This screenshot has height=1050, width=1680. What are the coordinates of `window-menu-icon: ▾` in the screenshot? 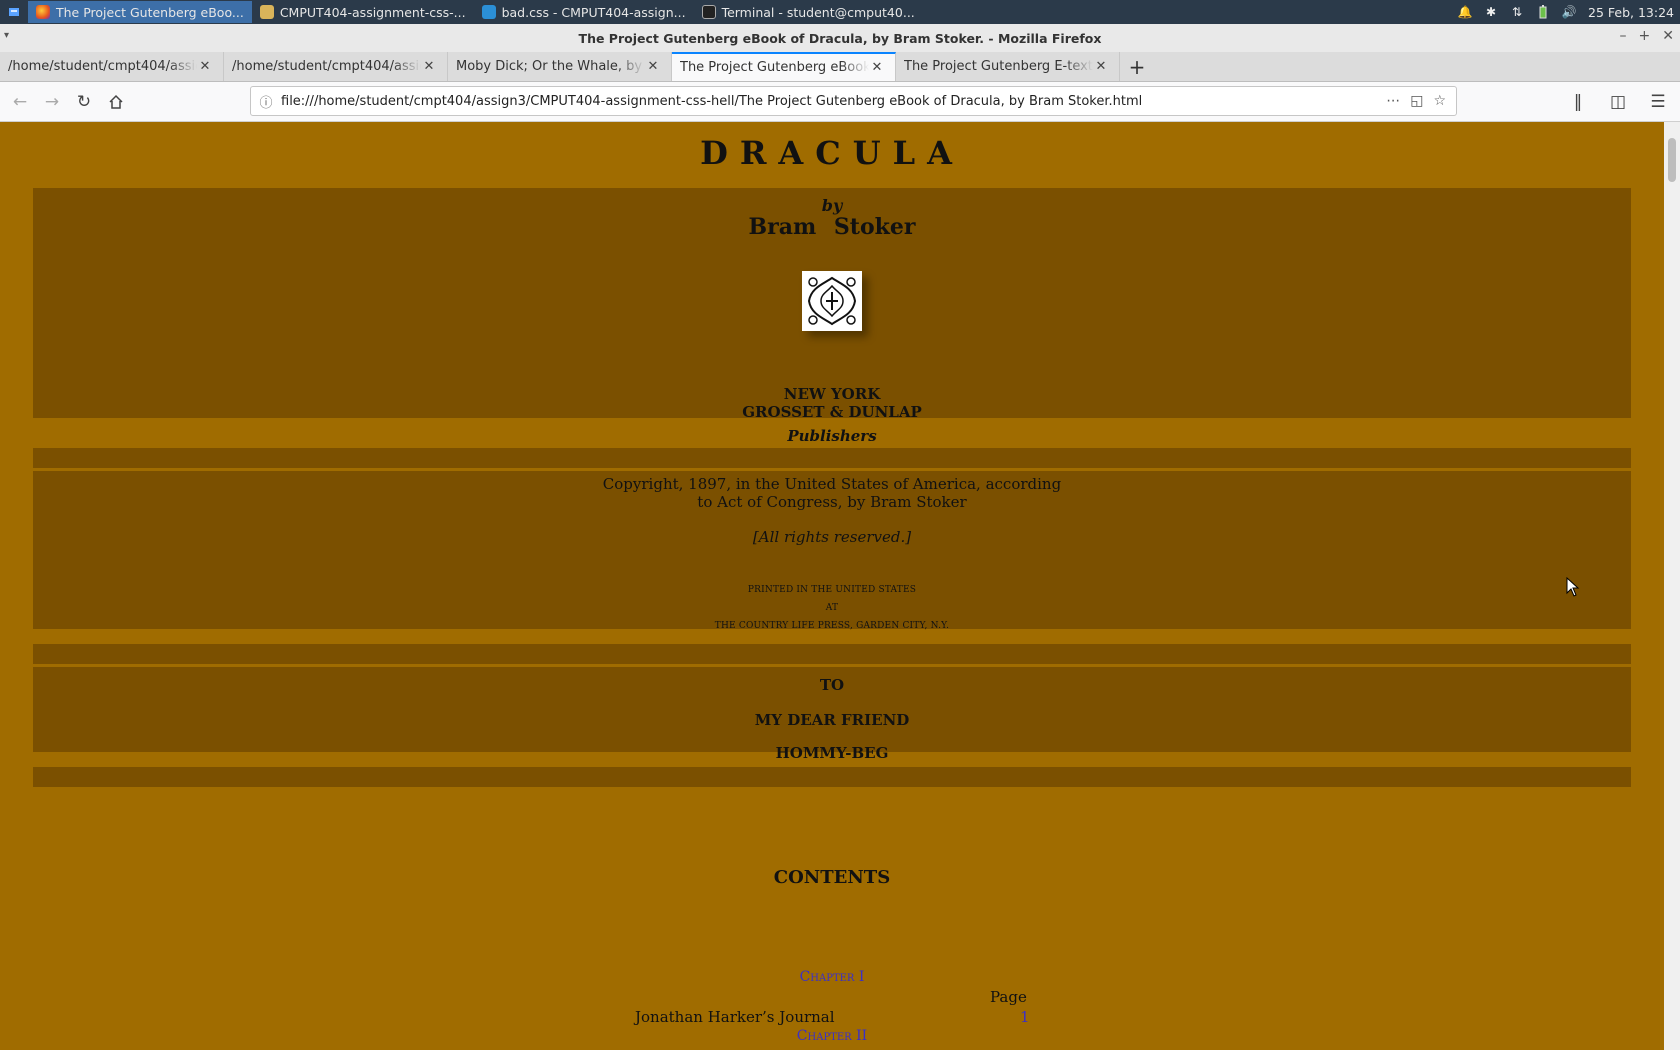 It's located at (6, 35).